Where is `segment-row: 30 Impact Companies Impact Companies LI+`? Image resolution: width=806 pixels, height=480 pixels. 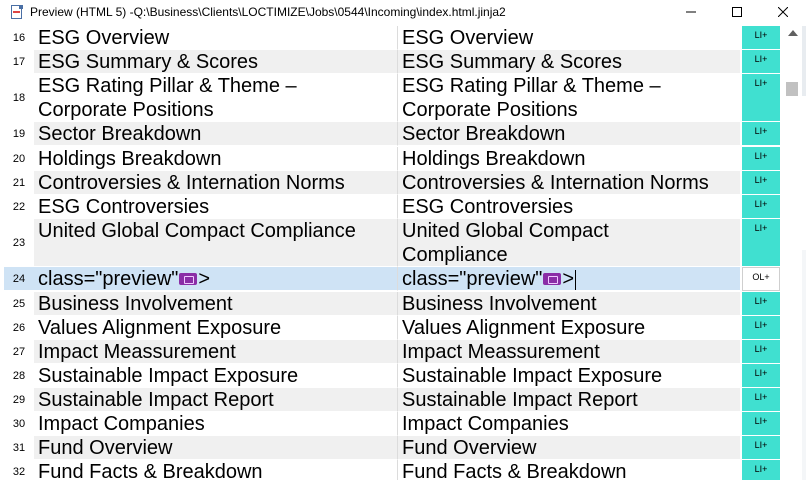
segment-row: 30 Impact Companies Impact Companies LI+ is located at coordinates (392, 424).